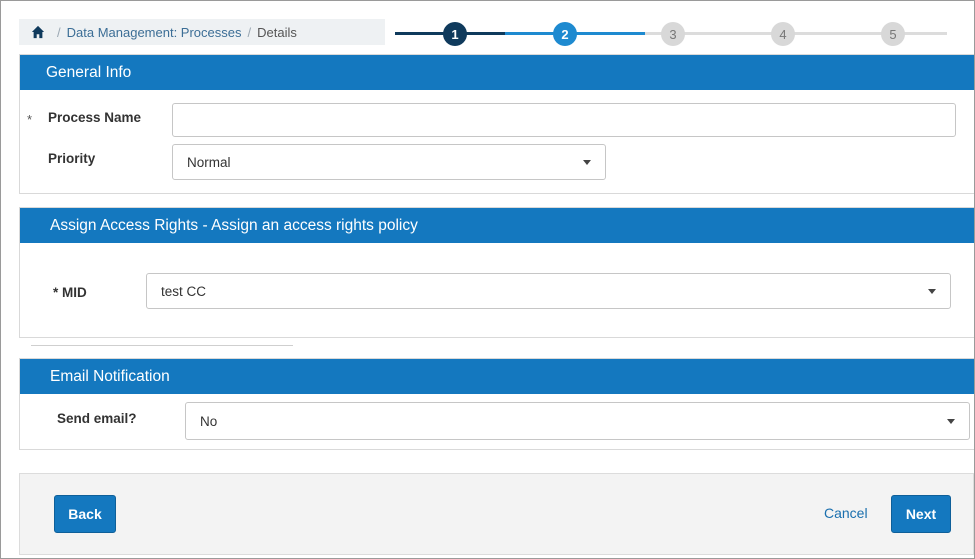 The width and height of the screenshot is (975, 559). Describe the element at coordinates (921, 514) in the screenshot. I see `next-button: Next` at that location.